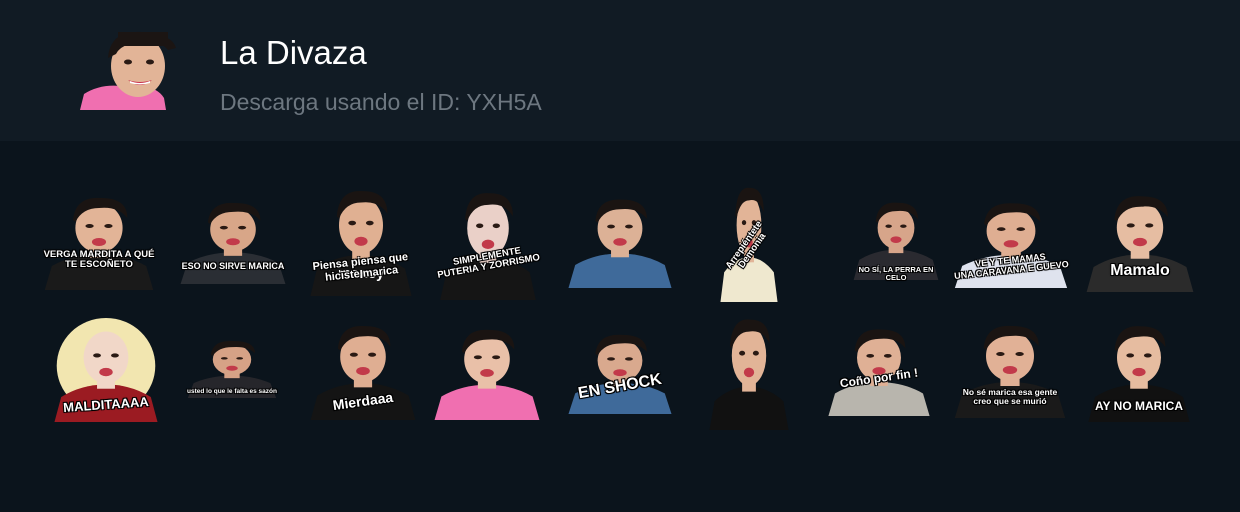  What do you see at coordinates (896, 274) in the screenshot?
I see `sticker-caption: NO SÍ, LA PERRA EN CELO` at bounding box center [896, 274].